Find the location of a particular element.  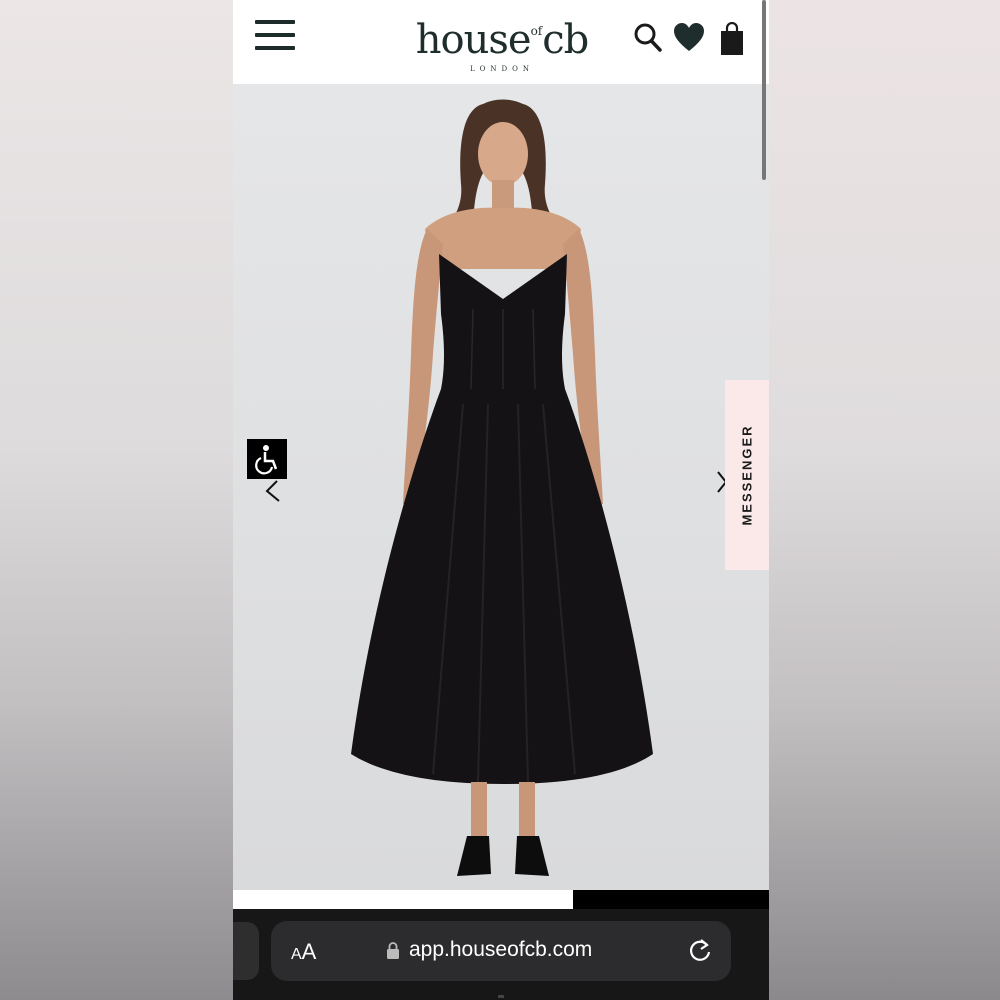

browser-toolbar: AA app.houseofcb.com is located at coordinates (501, 954).